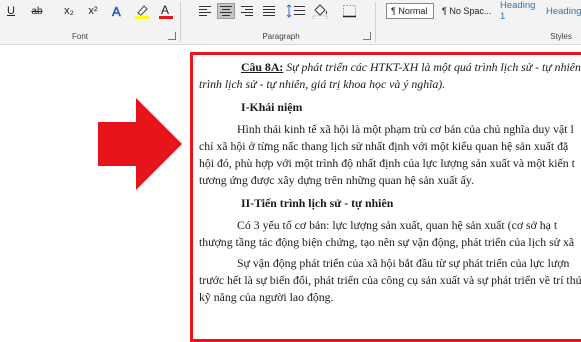  Describe the element at coordinates (37, 11) in the screenshot. I see `strikethrough-button: ab` at that location.